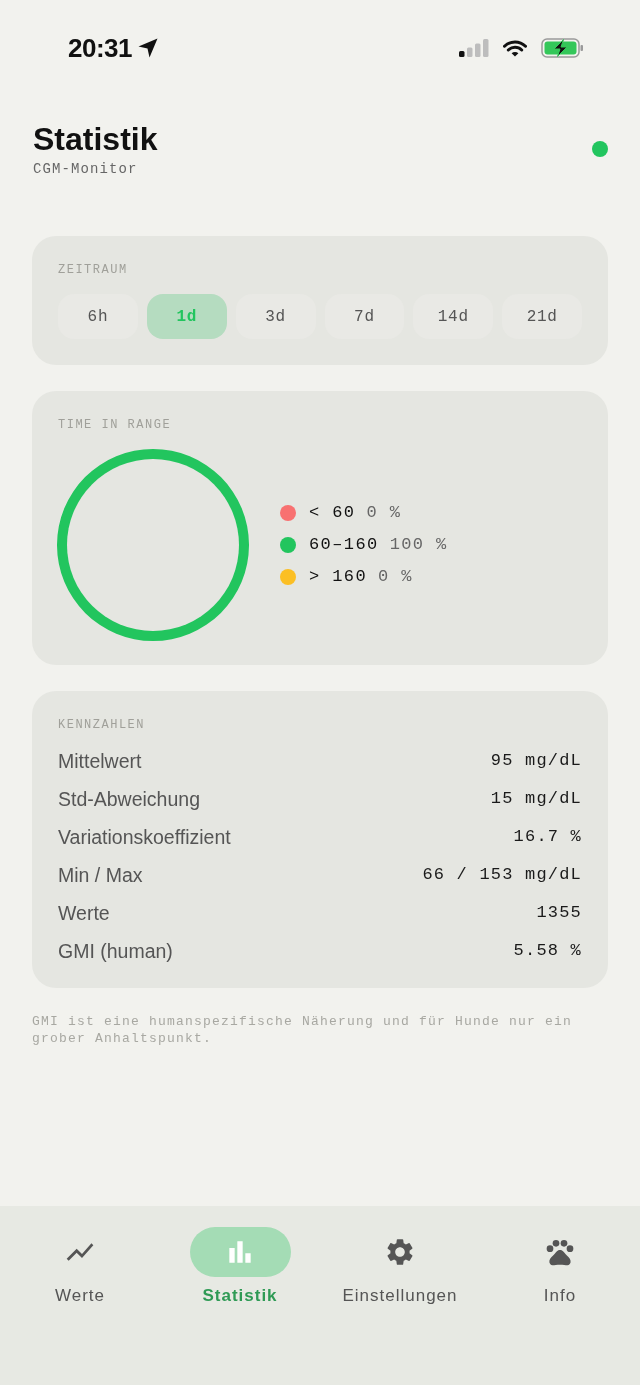 The image size is (640, 1385). I want to click on metric-label: GMI (human), so click(115, 951).